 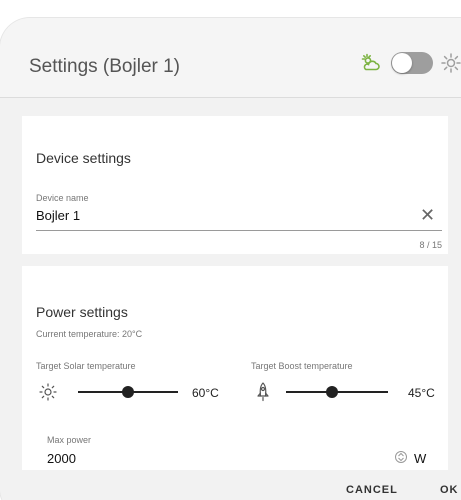 What do you see at coordinates (302, 366) in the screenshot?
I see `boost-temp-label: Target Boost temperature` at bounding box center [302, 366].